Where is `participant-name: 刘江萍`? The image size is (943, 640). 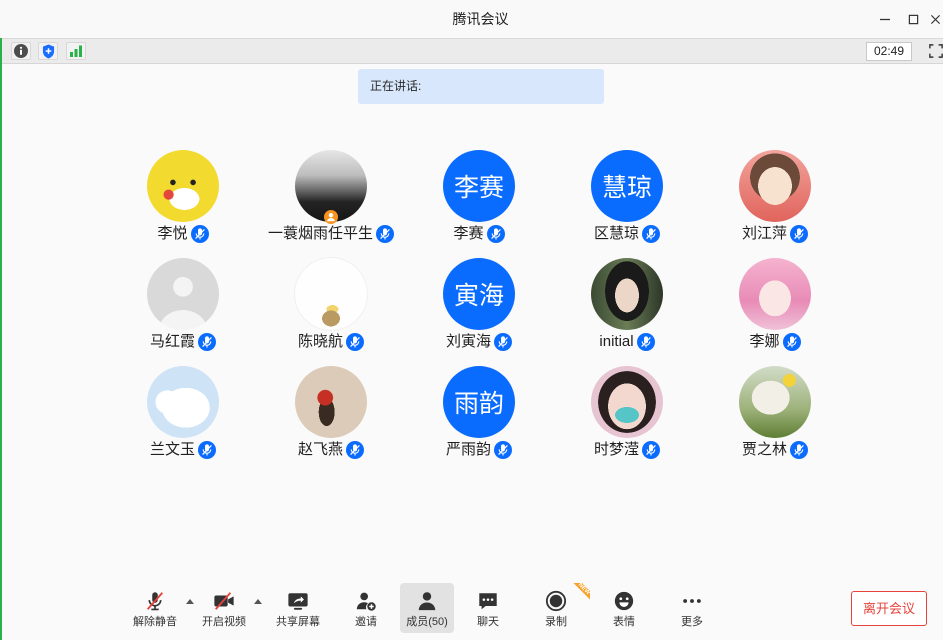
participant-name: 刘江萍 is located at coordinates (764, 233).